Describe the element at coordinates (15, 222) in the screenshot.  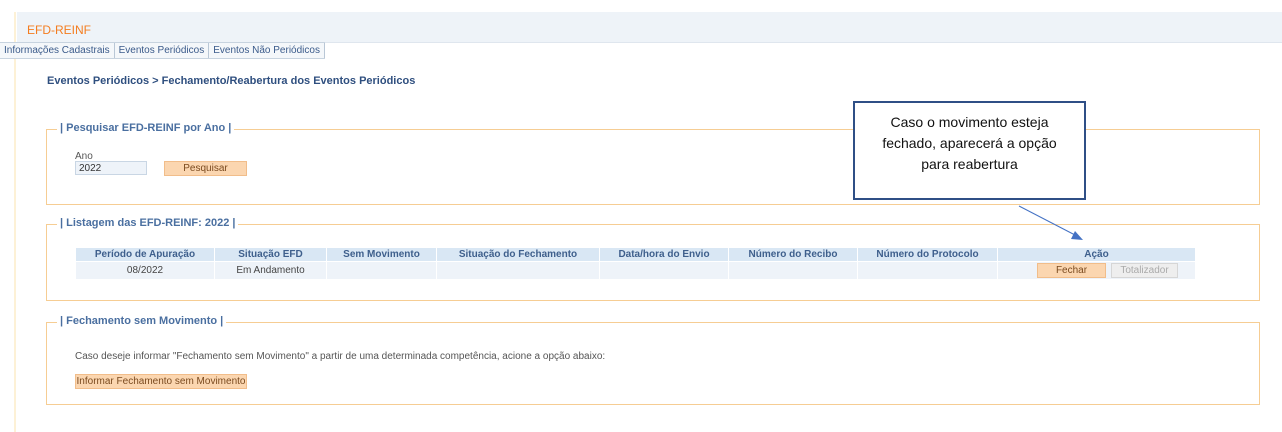
I see `left-accent-bar` at that location.